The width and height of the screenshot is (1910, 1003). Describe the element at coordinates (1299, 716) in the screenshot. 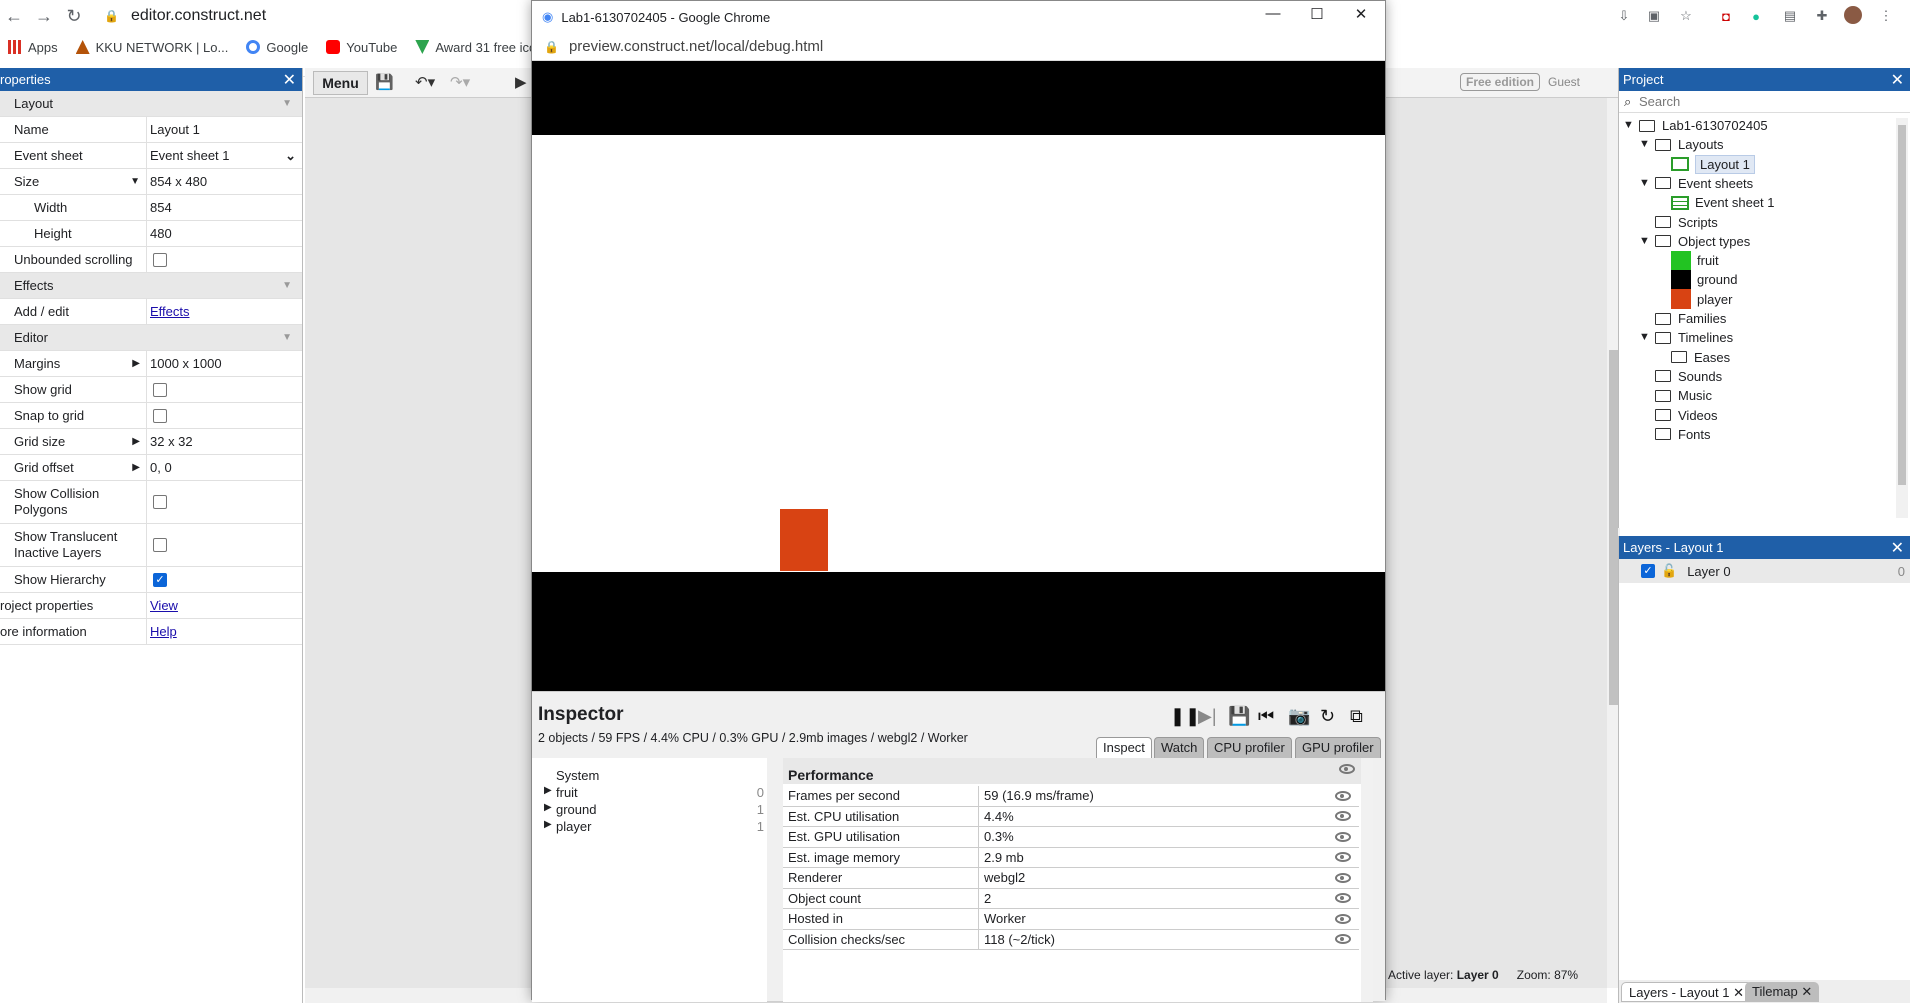

I see `screenshot-icon: 📷` at that location.